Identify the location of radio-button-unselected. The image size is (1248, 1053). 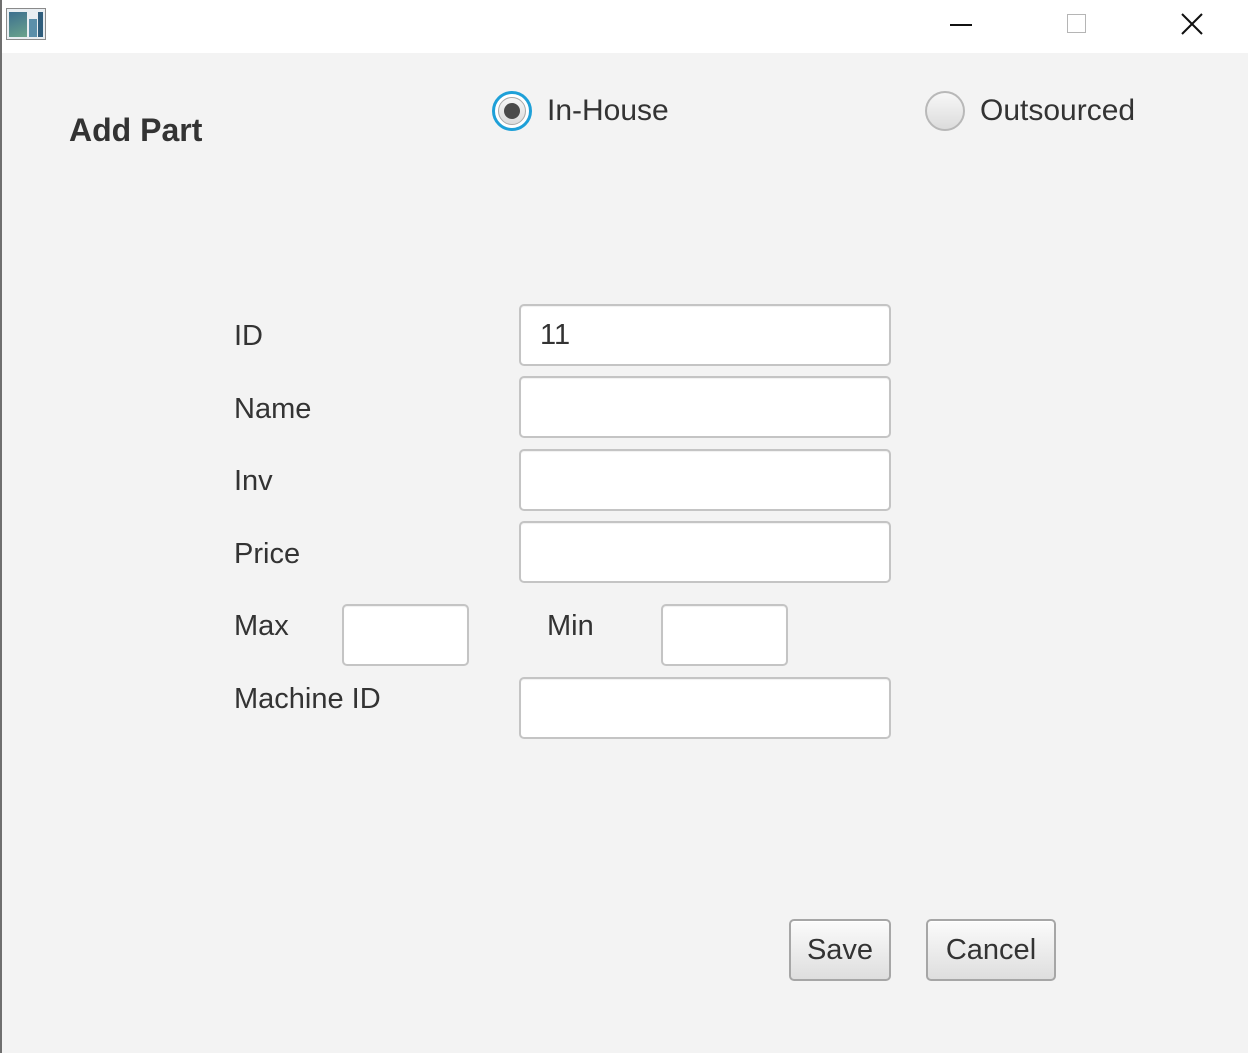
(945, 111).